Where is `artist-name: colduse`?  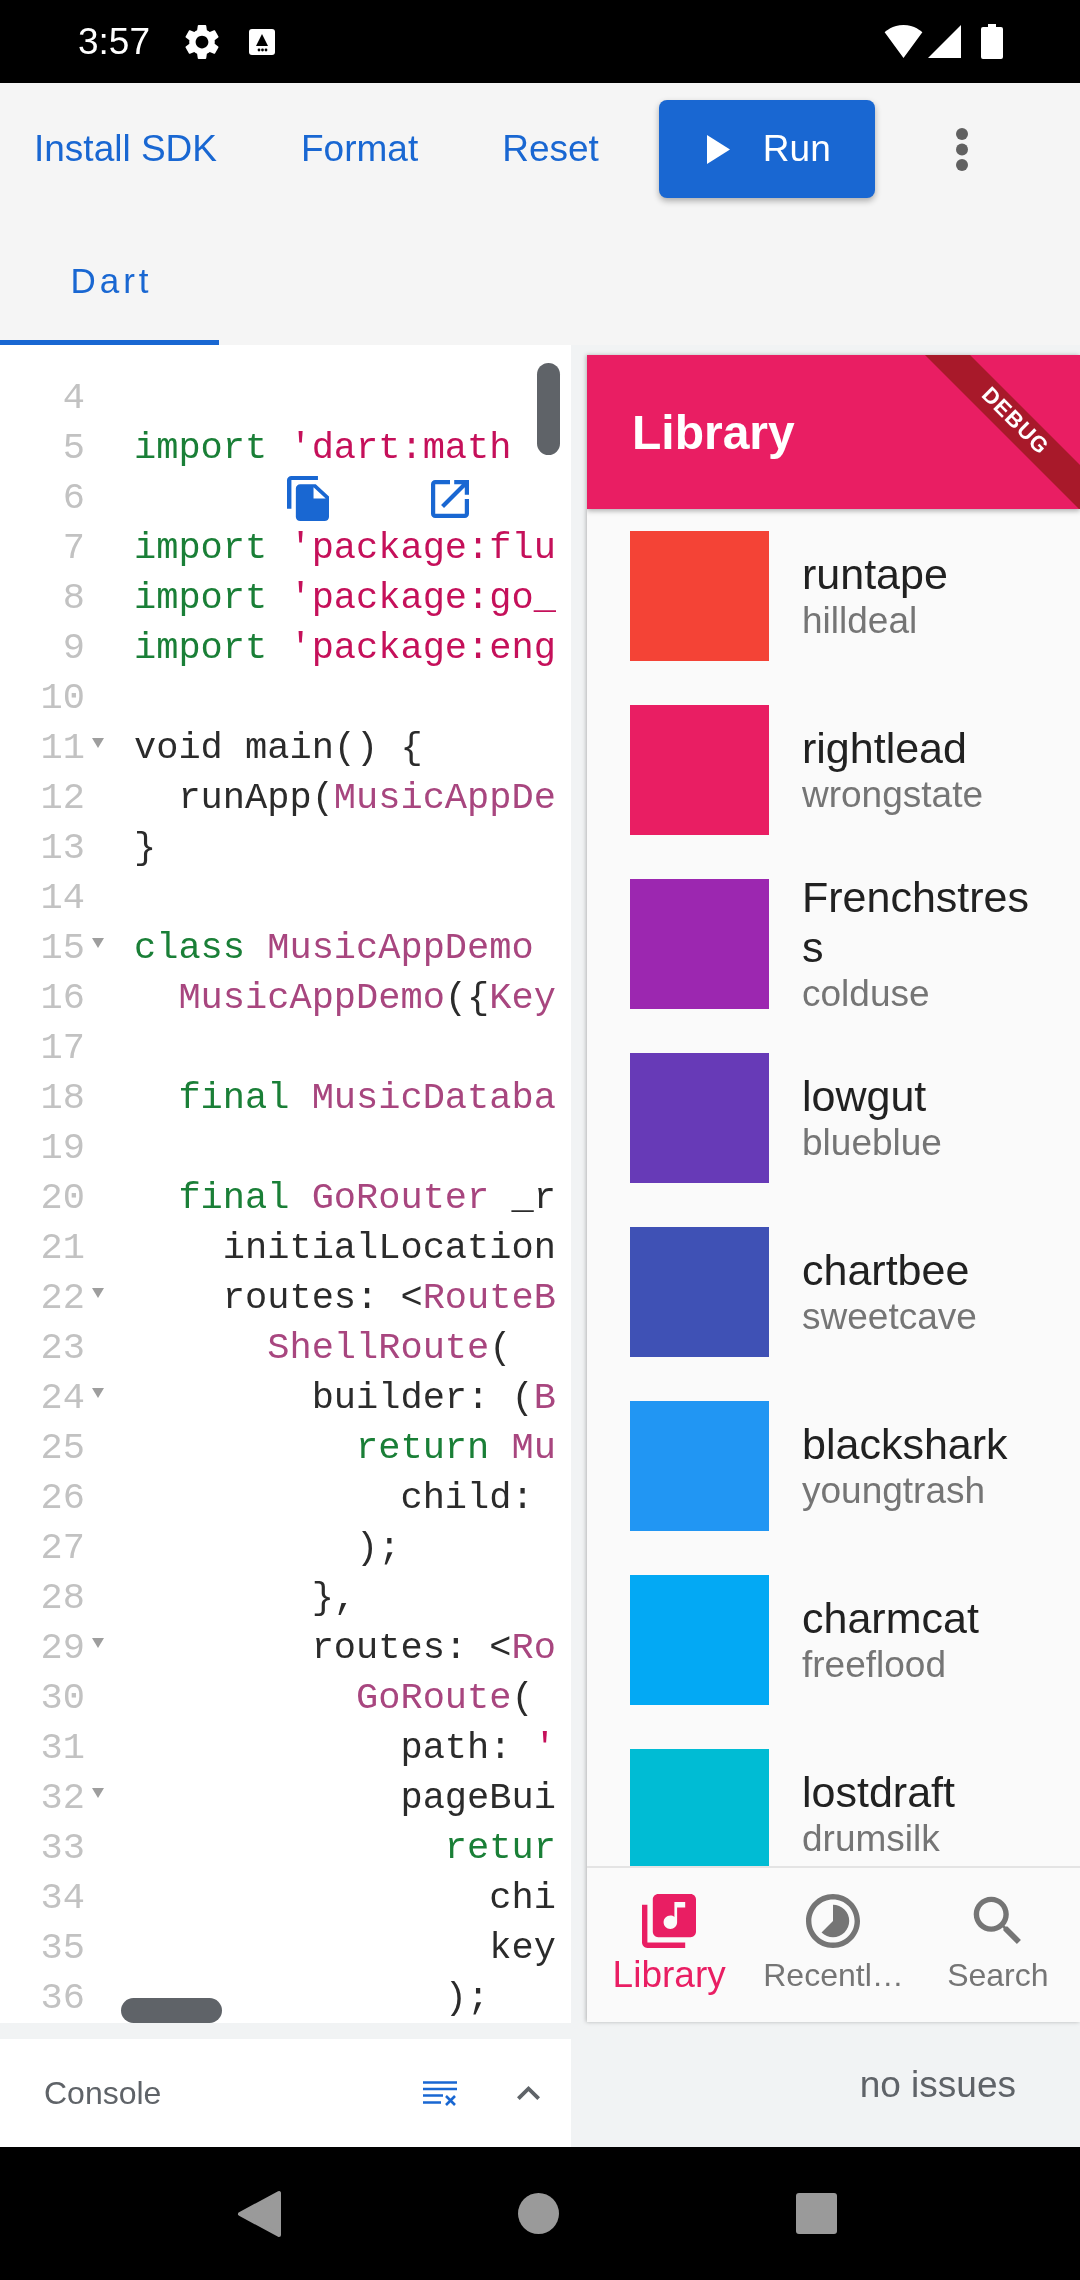 artist-name: colduse is located at coordinates (866, 994).